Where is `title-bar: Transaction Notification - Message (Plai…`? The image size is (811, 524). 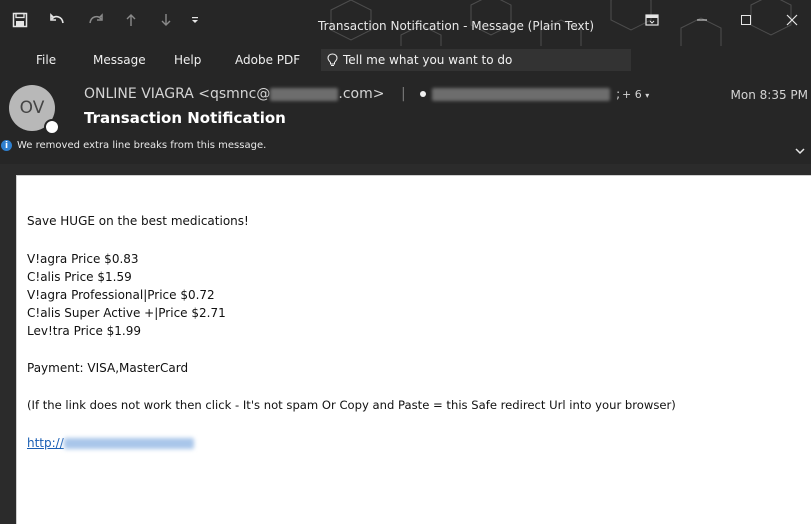 title-bar: Transaction Notification - Message (Plai… is located at coordinates (405, 33).